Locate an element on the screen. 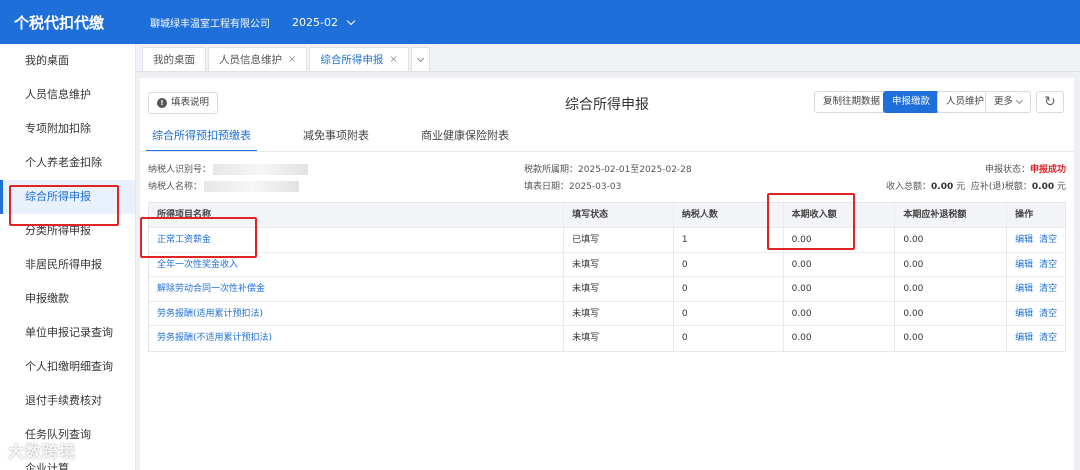  sidebar-item-desktop: 我的桌面 is located at coordinates (67, 61).